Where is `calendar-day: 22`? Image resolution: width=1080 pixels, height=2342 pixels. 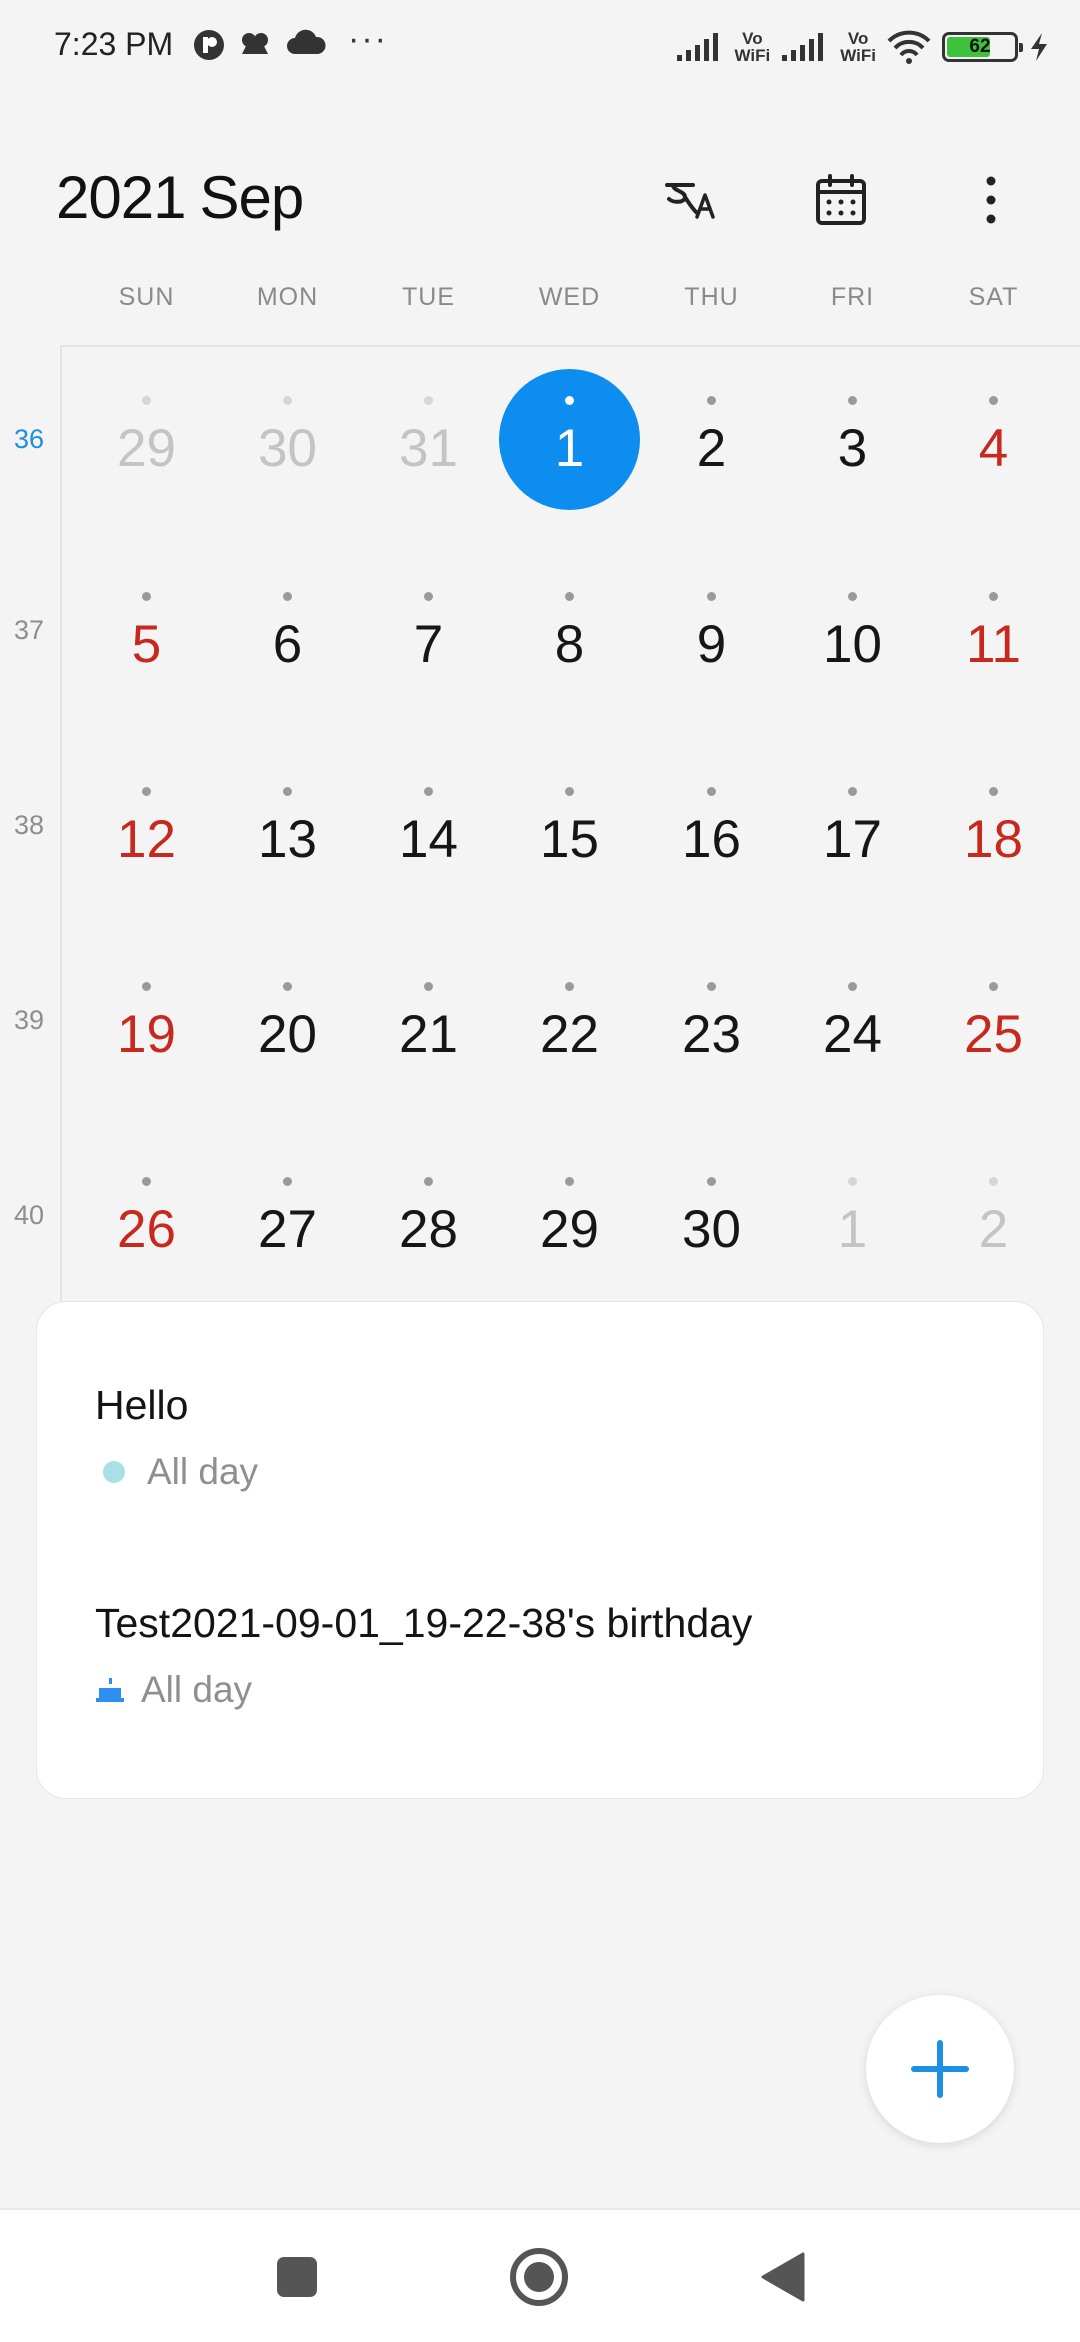 calendar-day: 22 is located at coordinates (569, 1047).